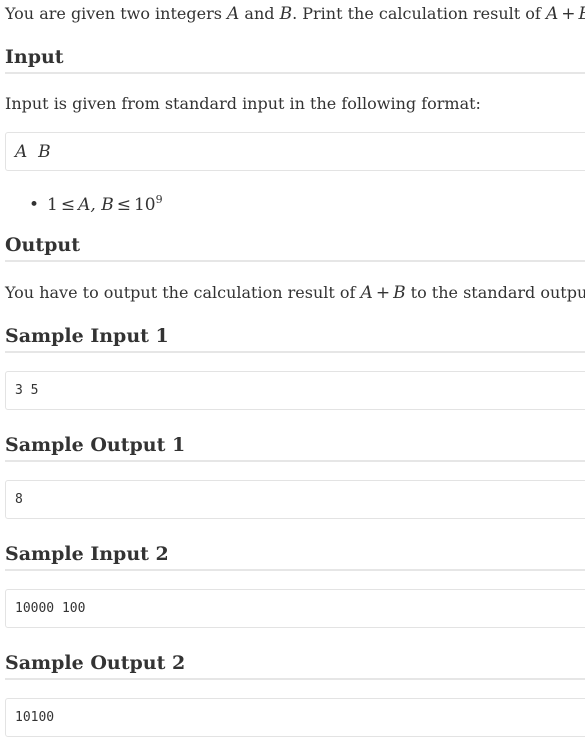  Describe the element at coordinates (295, 499) in the screenshot. I see `sample-output-1-box: 8` at that location.